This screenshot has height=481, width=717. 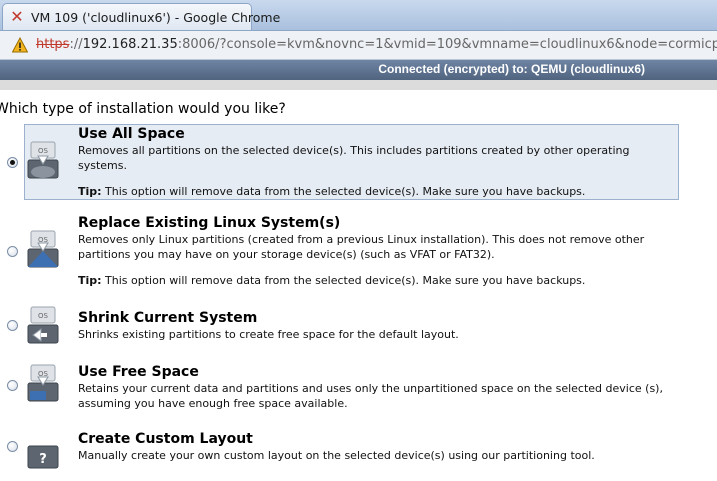 What do you see at coordinates (12, 385) in the screenshot?
I see `radio-use-free-space` at bounding box center [12, 385].